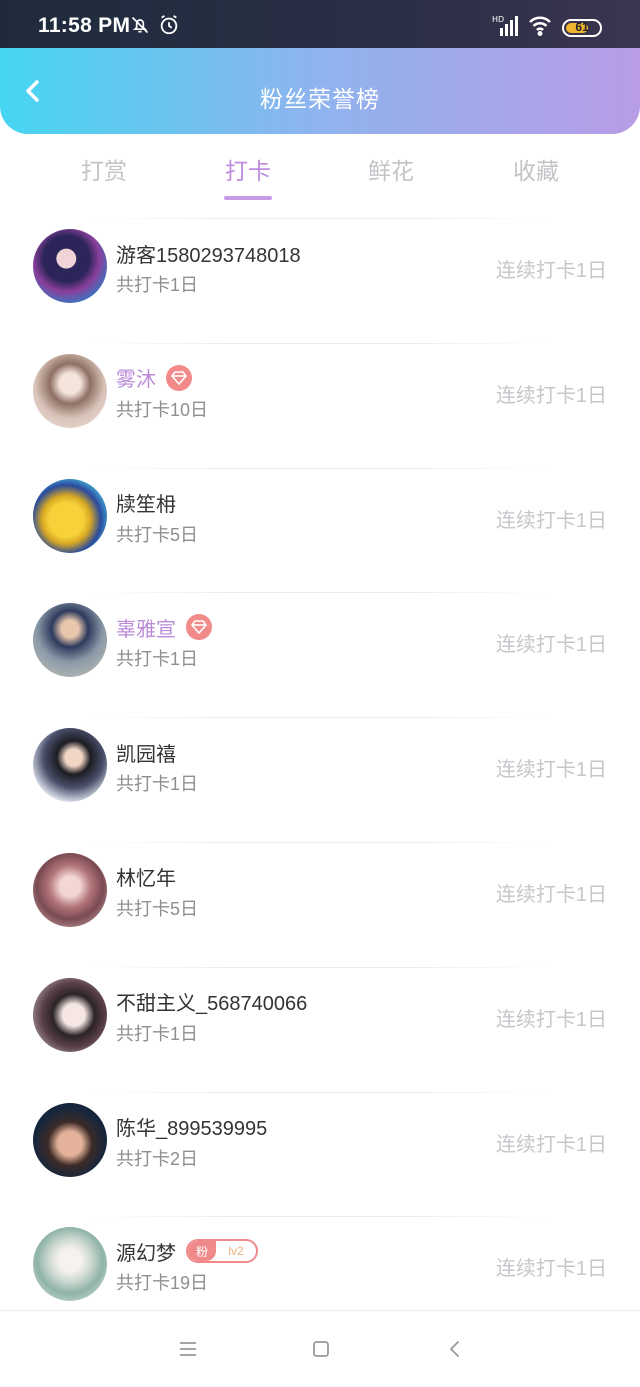 The height and width of the screenshot is (1387, 640). Describe the element at coordinates (157, 1158) in the screenshot. I see `total-checkin: 共打卡2日` at that location.